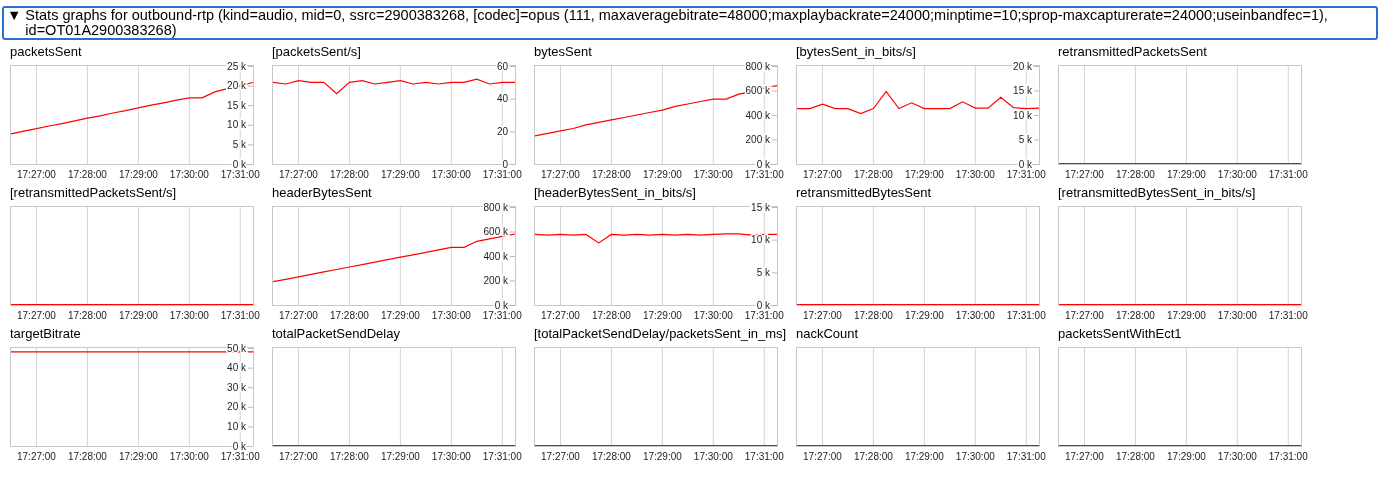 Image resolution: width=1400 pixels, height=491 pixels. Describe the element at coordinates (1120, 333) in the screenshot. I see `chart-title: packetsSentWithEct1` at that location.